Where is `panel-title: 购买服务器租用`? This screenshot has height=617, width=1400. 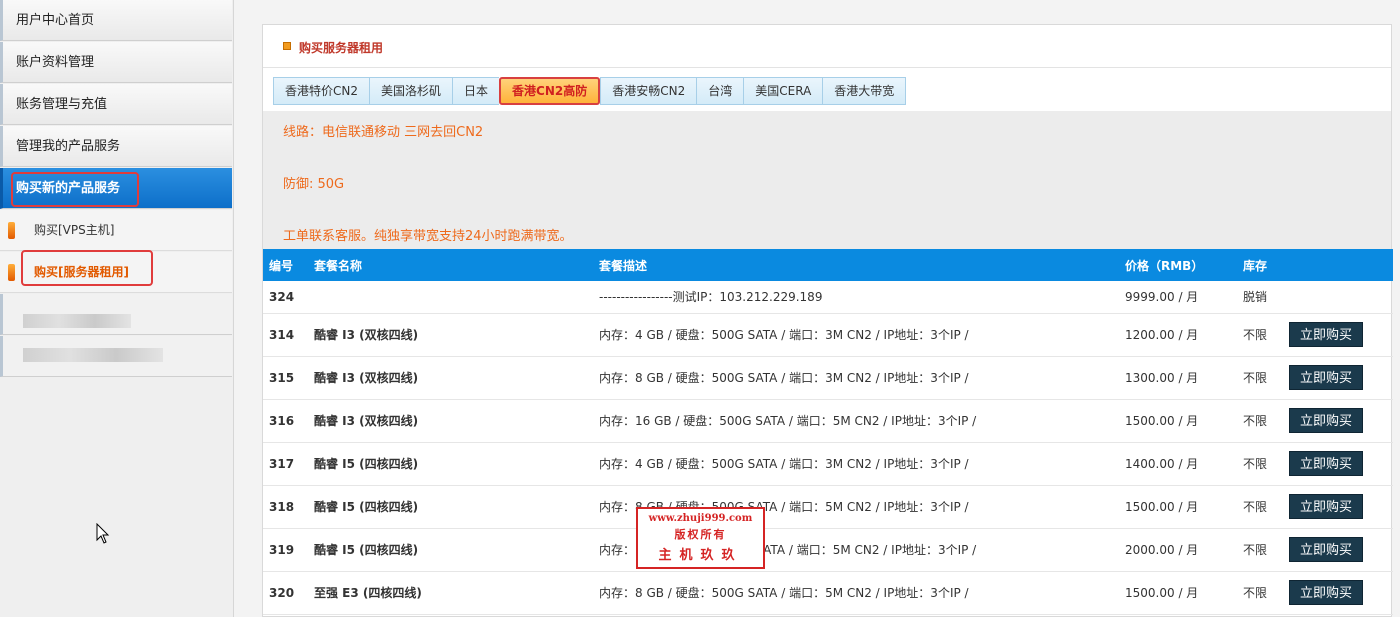 panel-title: 购买服务器租用 is located at coordinates (341, 48).